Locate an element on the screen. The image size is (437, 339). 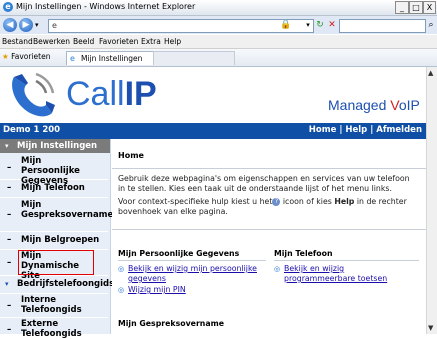
sidebar-section-label: Mijn Instellingen is located at coordinates (57, 146).